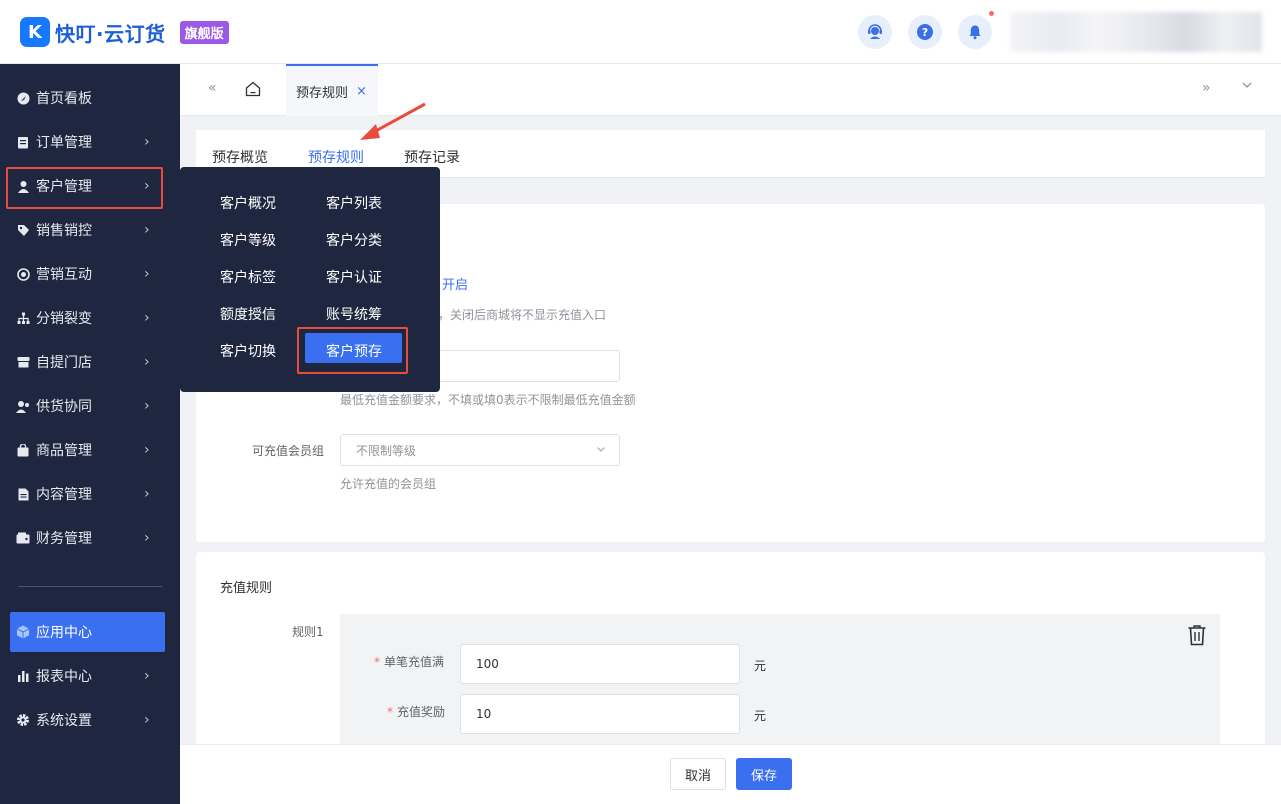 The image size is (1281, 804). What do you see at coordinates (488, 400) in the screenshot?
I see `min-amount-hint: 最低充值金额要求，不填或填0表示不限制最低充值金额` at bounding box center [488, 400].